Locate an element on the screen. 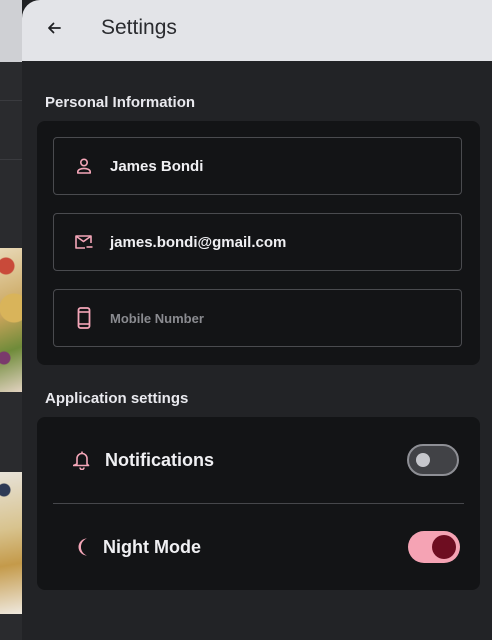 This screenshot has height=640, width=492. mobile-input is located at coordinates (260, 318).